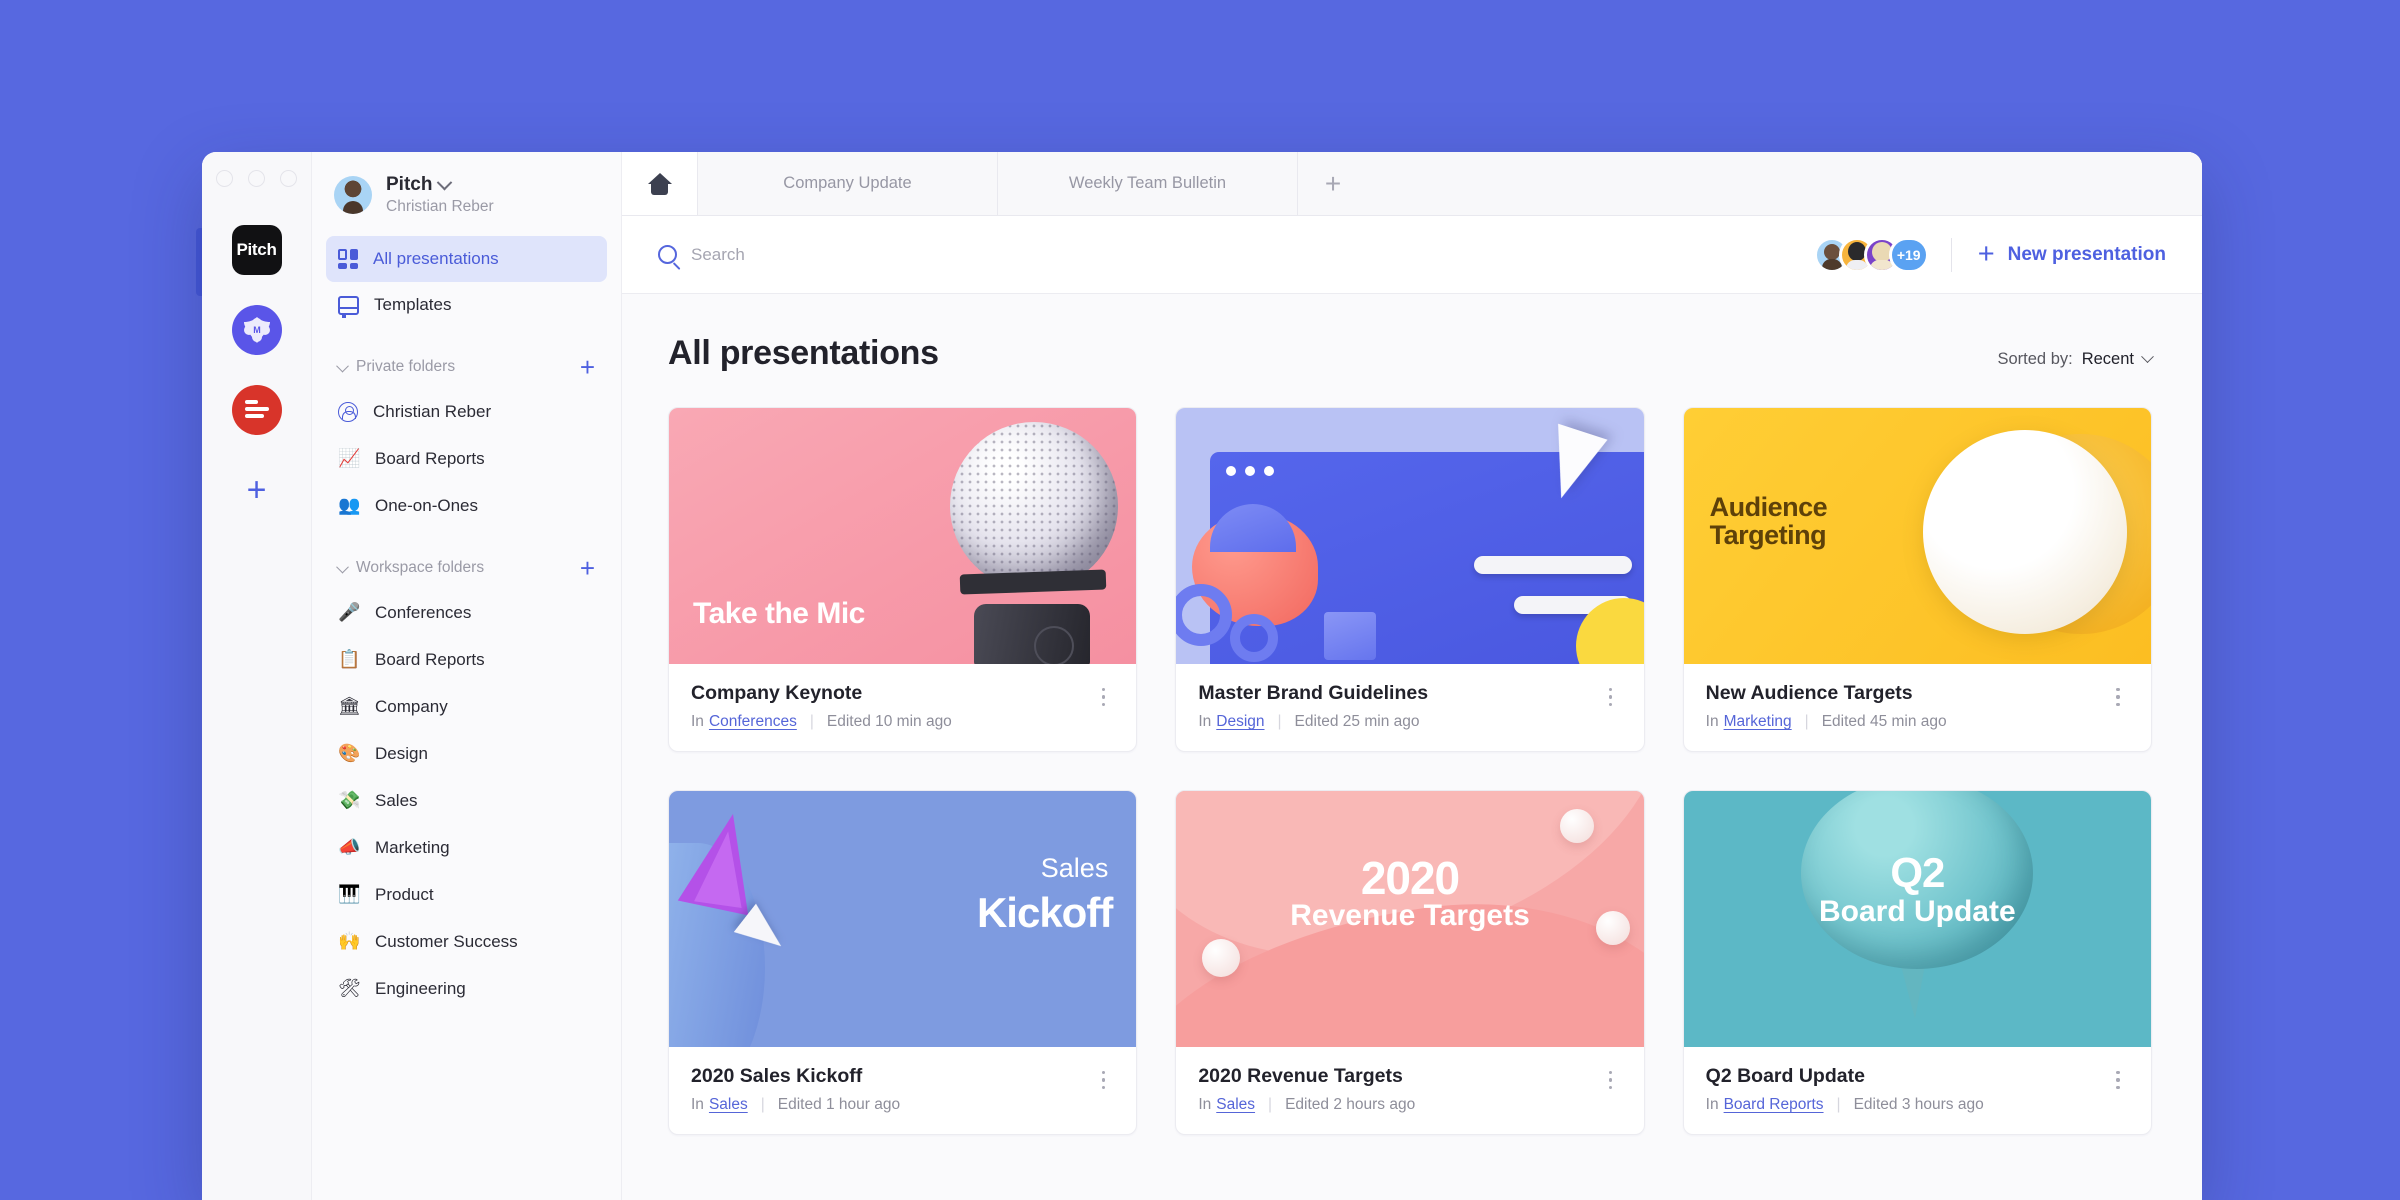 This screenshot has height=1200, width=2400. What do you see at coordinates (466, 305) in the screenshot?
I see `sidebar-item-templates: Templates` at bounding box center [466, 305].